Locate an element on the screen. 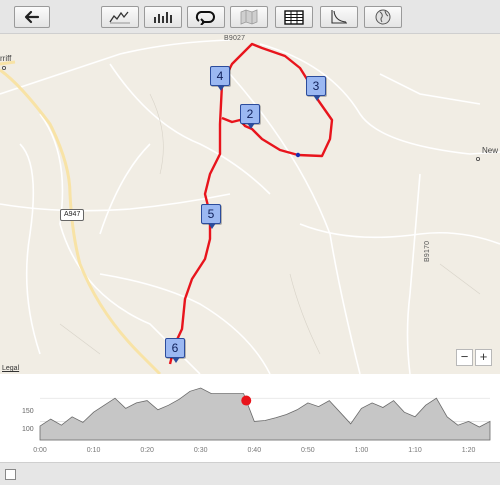 Image resolution: width=500 pixels, height=485 pixels. globe-button is located at coordinates (383, 17).